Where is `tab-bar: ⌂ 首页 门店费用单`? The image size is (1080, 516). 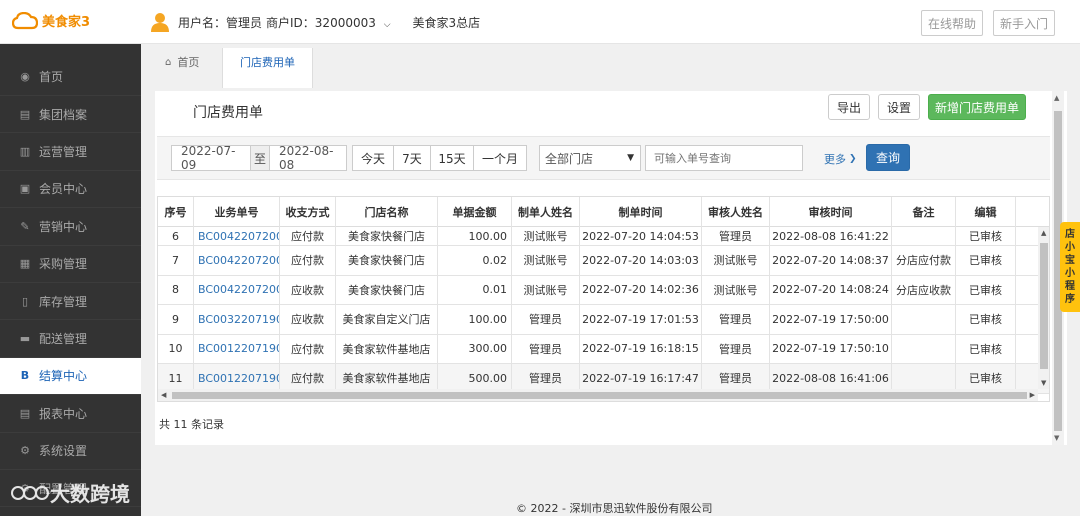 tab-bar: ⌂ 首页 门店费用单 is located at coordinates (610, 66).